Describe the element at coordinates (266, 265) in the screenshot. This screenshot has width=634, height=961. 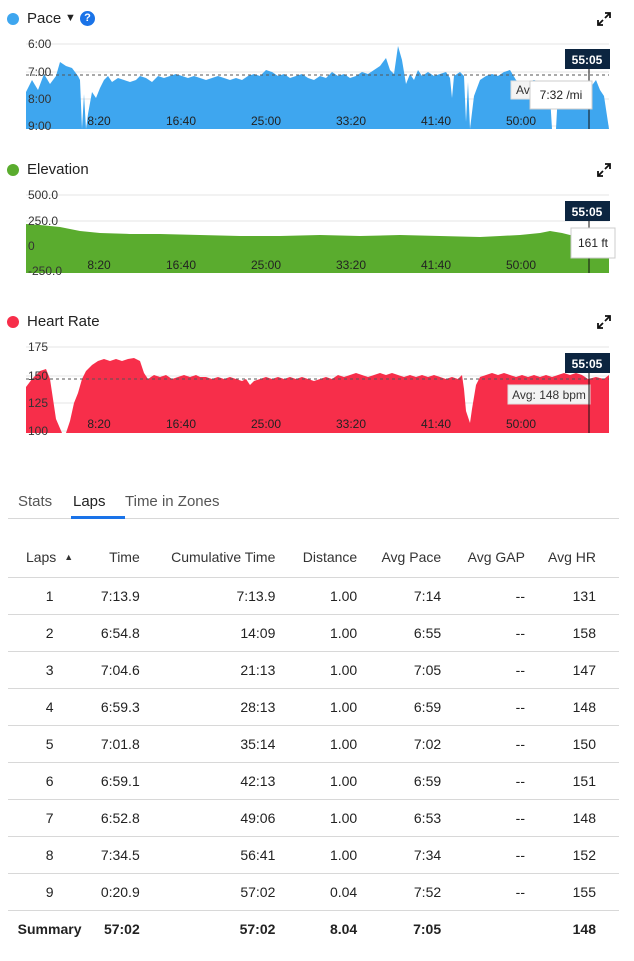
I see `elevation-x-tick: 25:00` at that location.